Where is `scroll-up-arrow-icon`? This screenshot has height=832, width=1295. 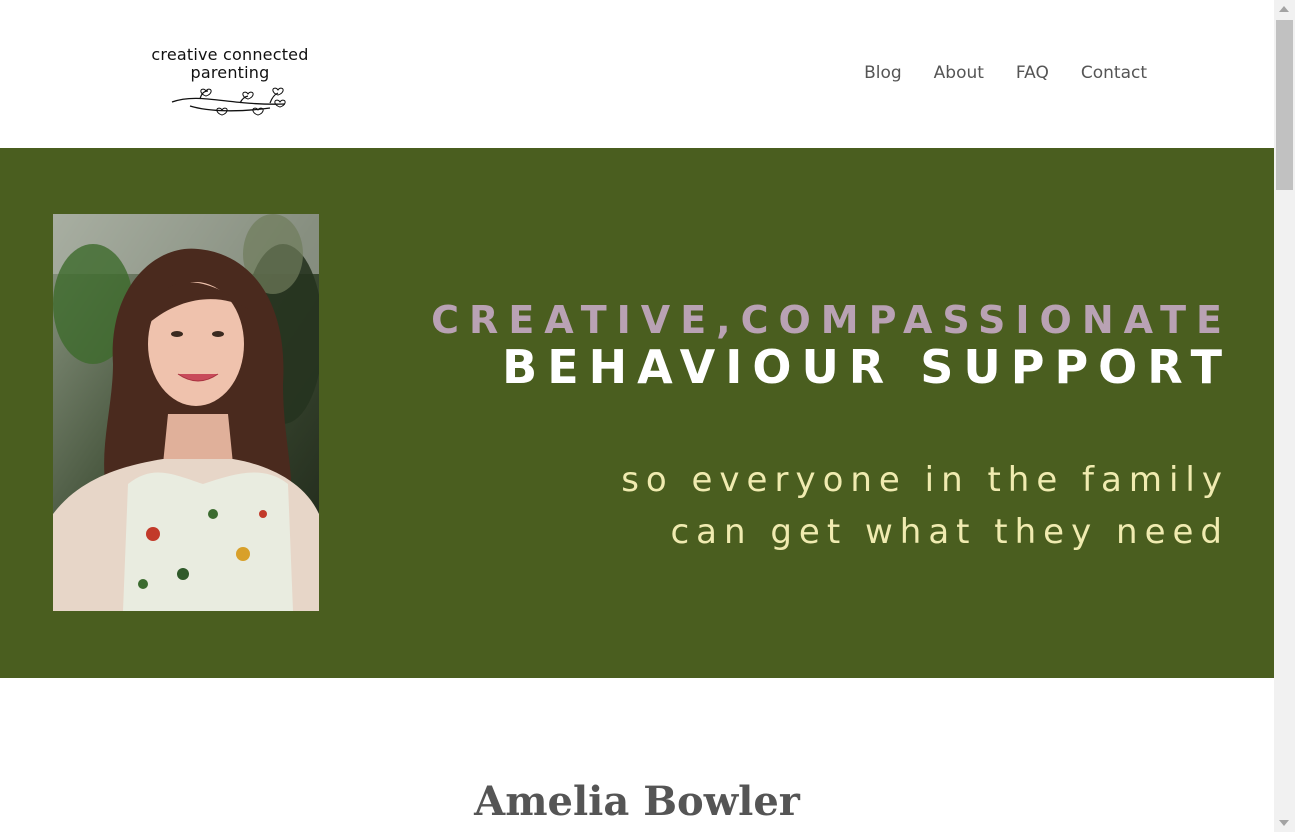 scroll-up-arrow-icon is located at coordinates (1284, 9).